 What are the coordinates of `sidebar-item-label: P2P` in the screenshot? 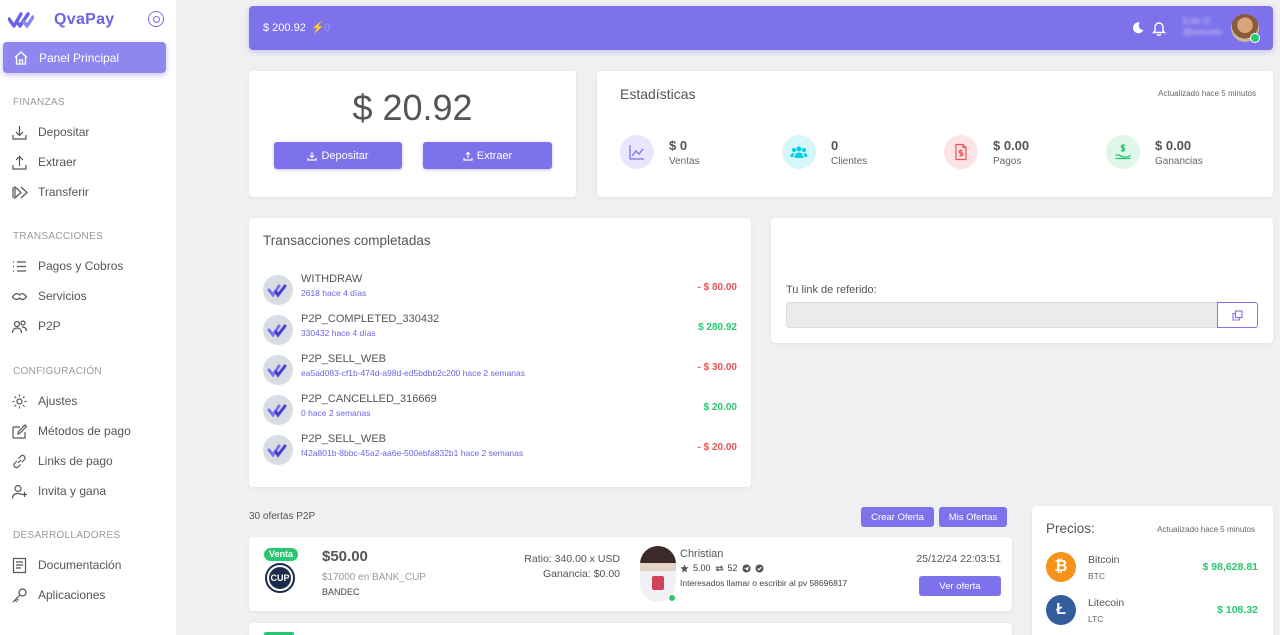 It's located at (49, 326).